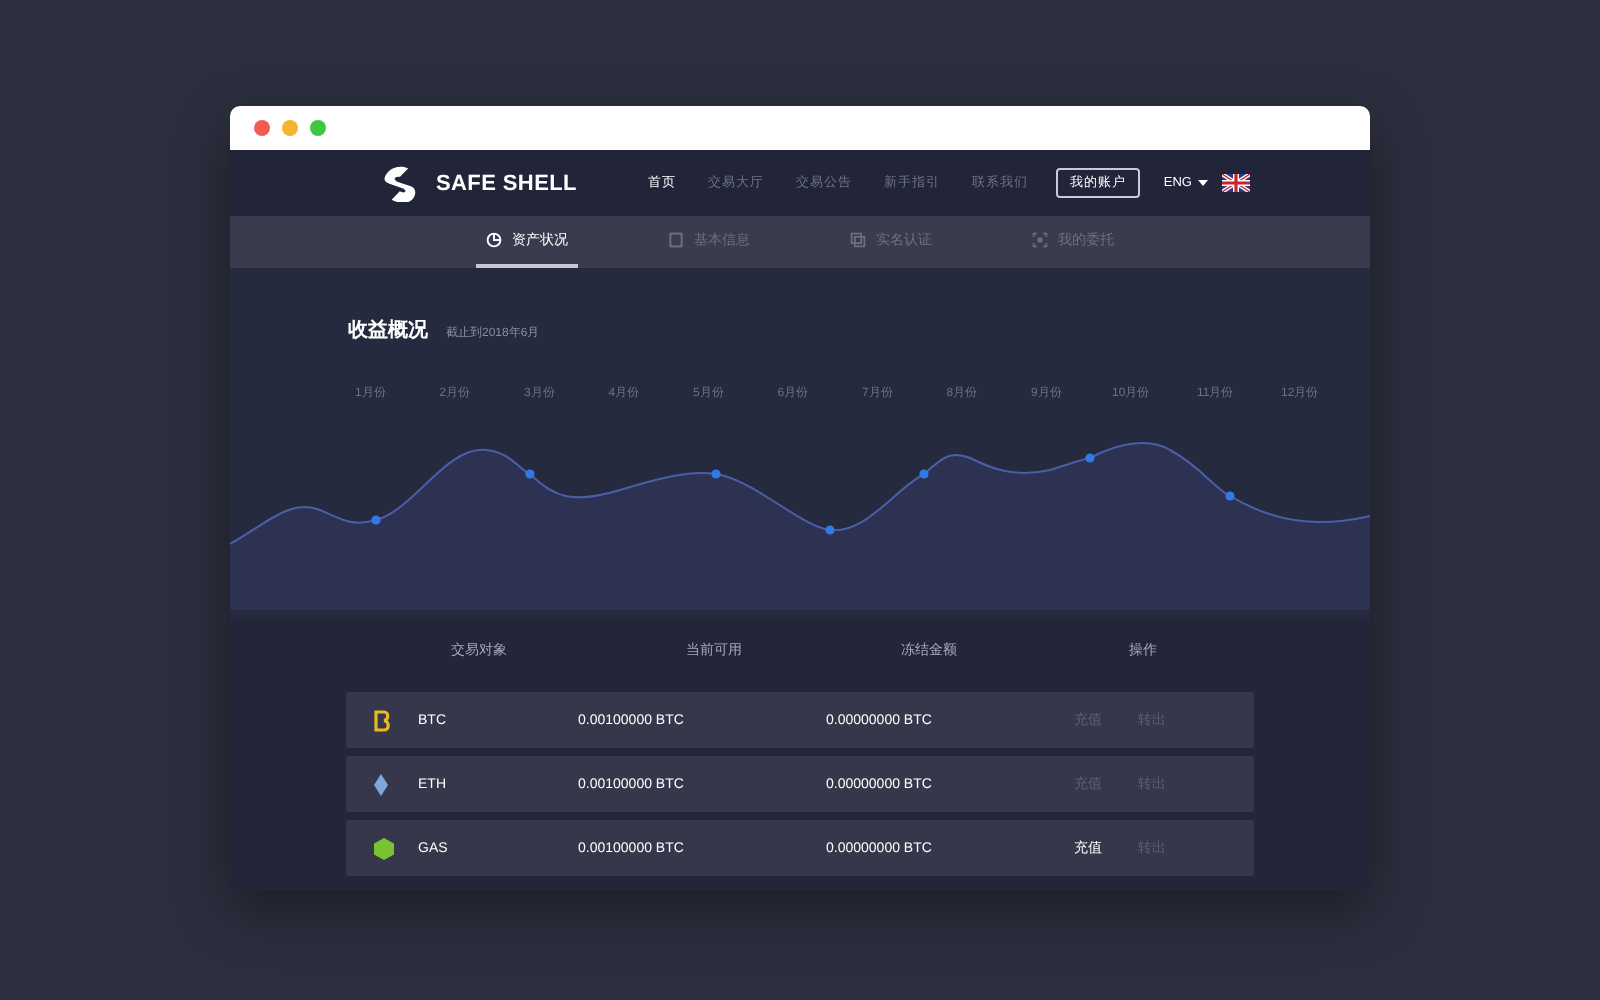 This screenshot has height=1000, width=1600. What do you see at coordinates (676, 240) in the screenshot?
I see `clipboard-icon` at bounding box center [676, 240].